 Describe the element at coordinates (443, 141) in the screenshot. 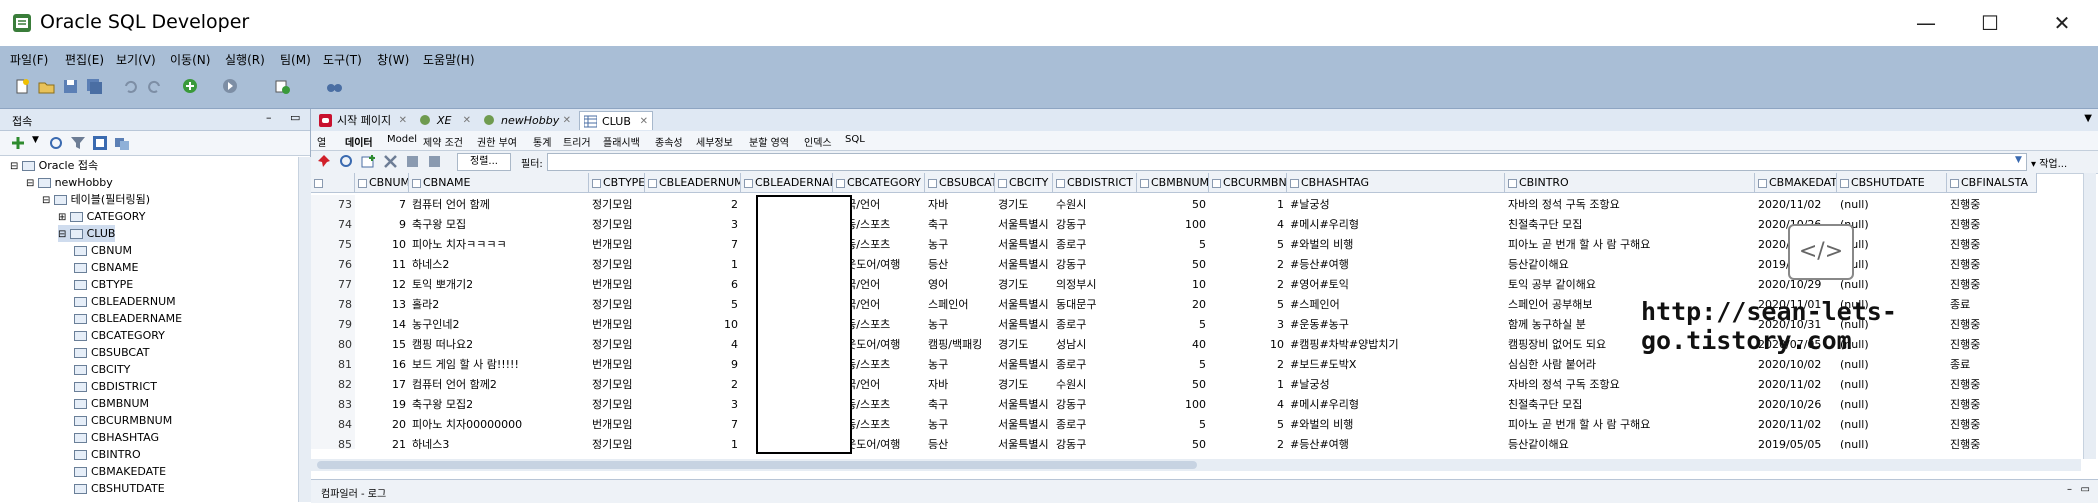

I see `subtab-constraints: 제약 조건` at that location.